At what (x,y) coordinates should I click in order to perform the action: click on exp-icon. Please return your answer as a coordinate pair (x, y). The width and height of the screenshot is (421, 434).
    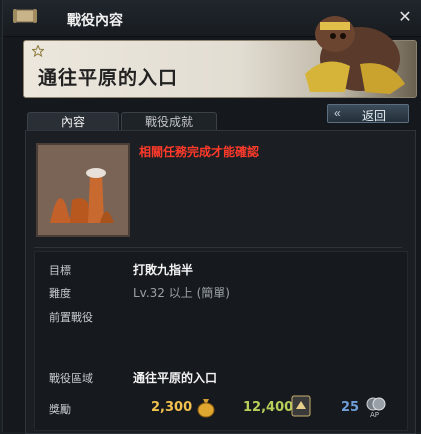
    Looking at the image, I should click on (301, 406).